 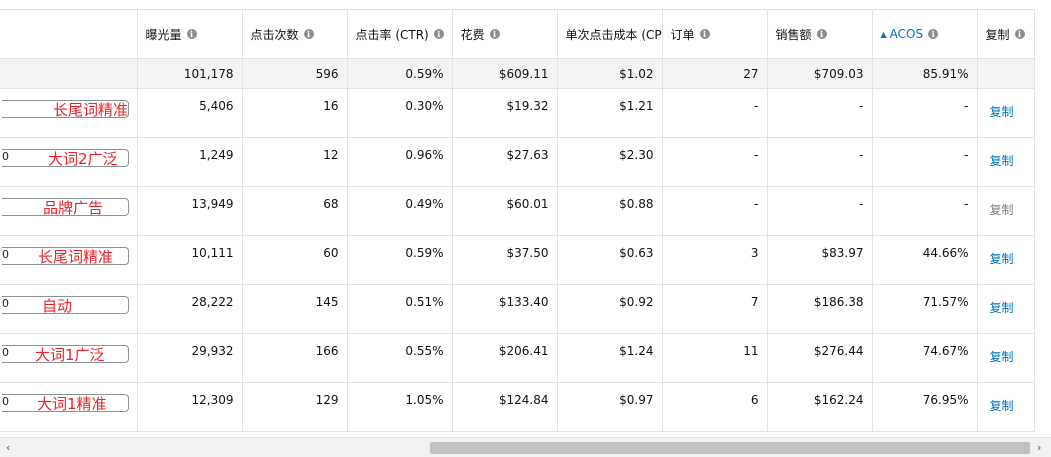 What do you see at coordinates (83, 159) in the screenshot?
I see `campaign-annotation-label: 大词2广泛` at bounding box center [83, 159].